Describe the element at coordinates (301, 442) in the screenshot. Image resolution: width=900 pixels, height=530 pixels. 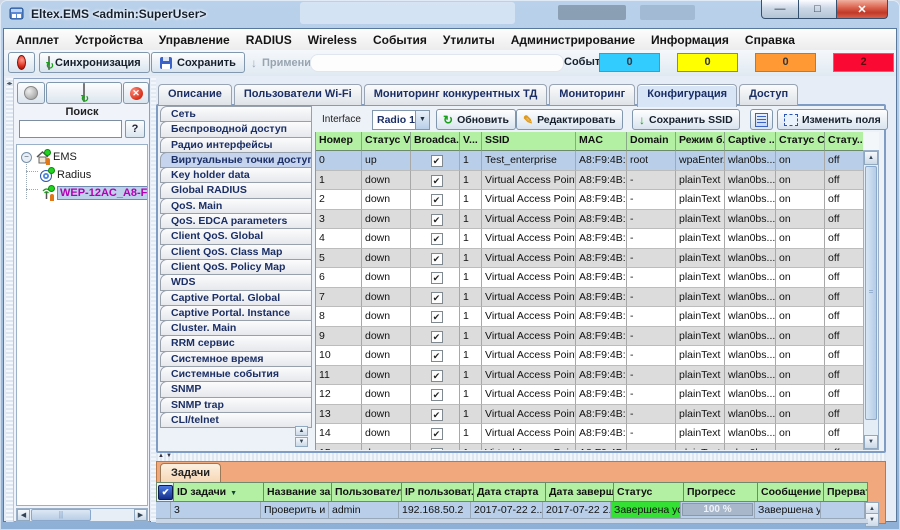
I see `config-scroll-down-button: ▼` at that location.